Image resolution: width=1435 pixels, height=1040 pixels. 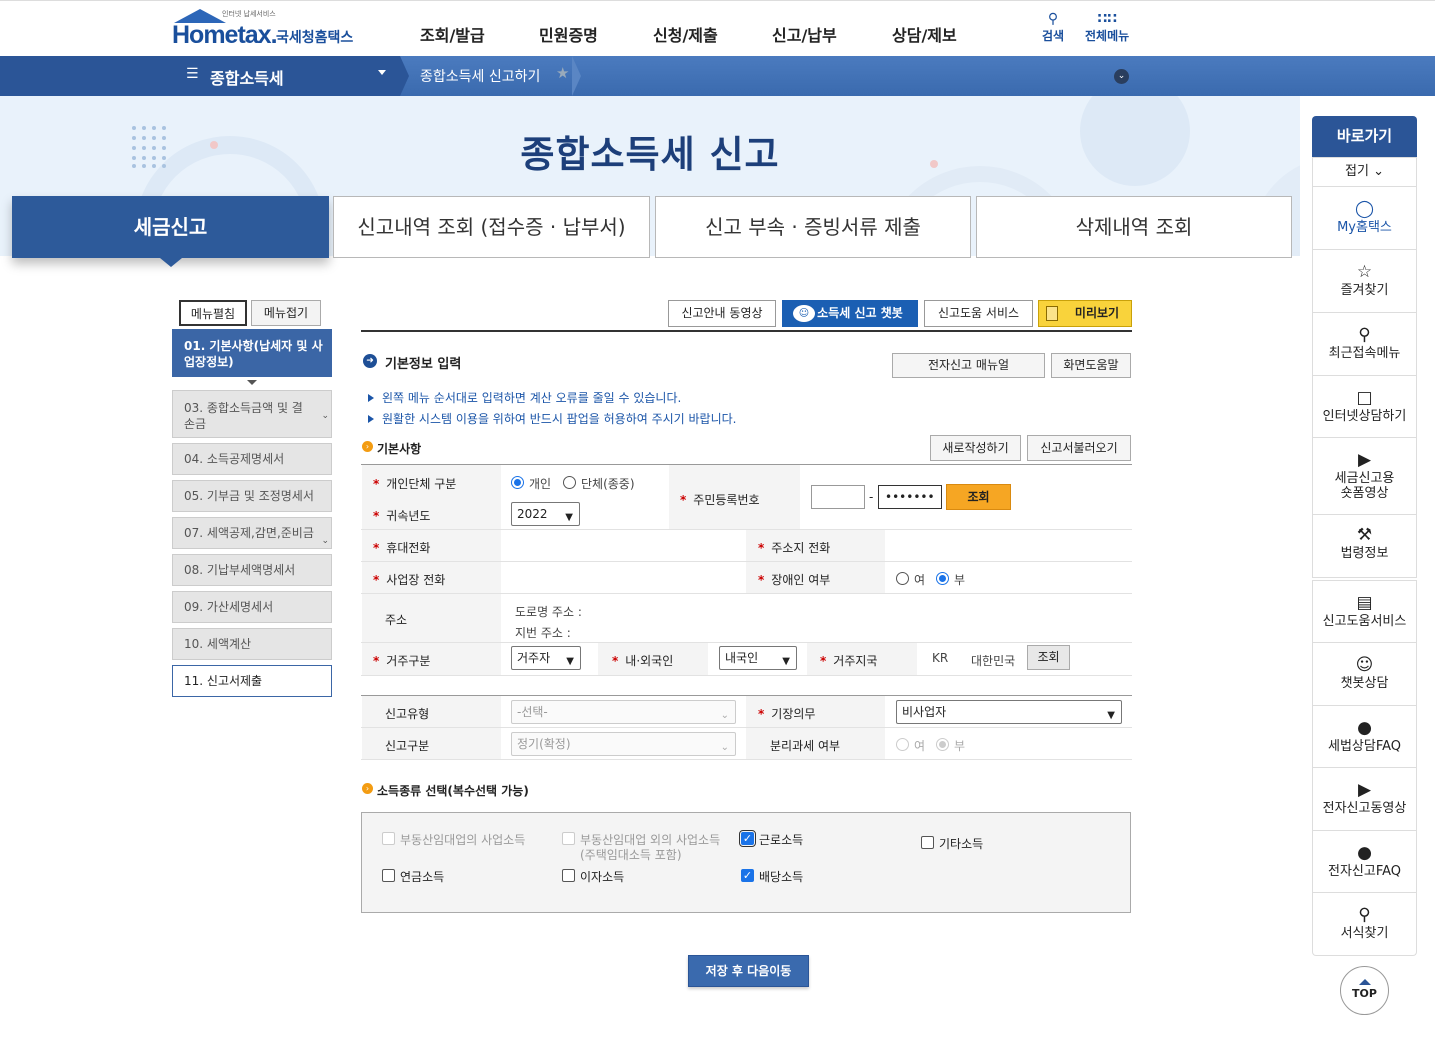 I want to click on separate-yes-radio, so click(x=902, y=744).